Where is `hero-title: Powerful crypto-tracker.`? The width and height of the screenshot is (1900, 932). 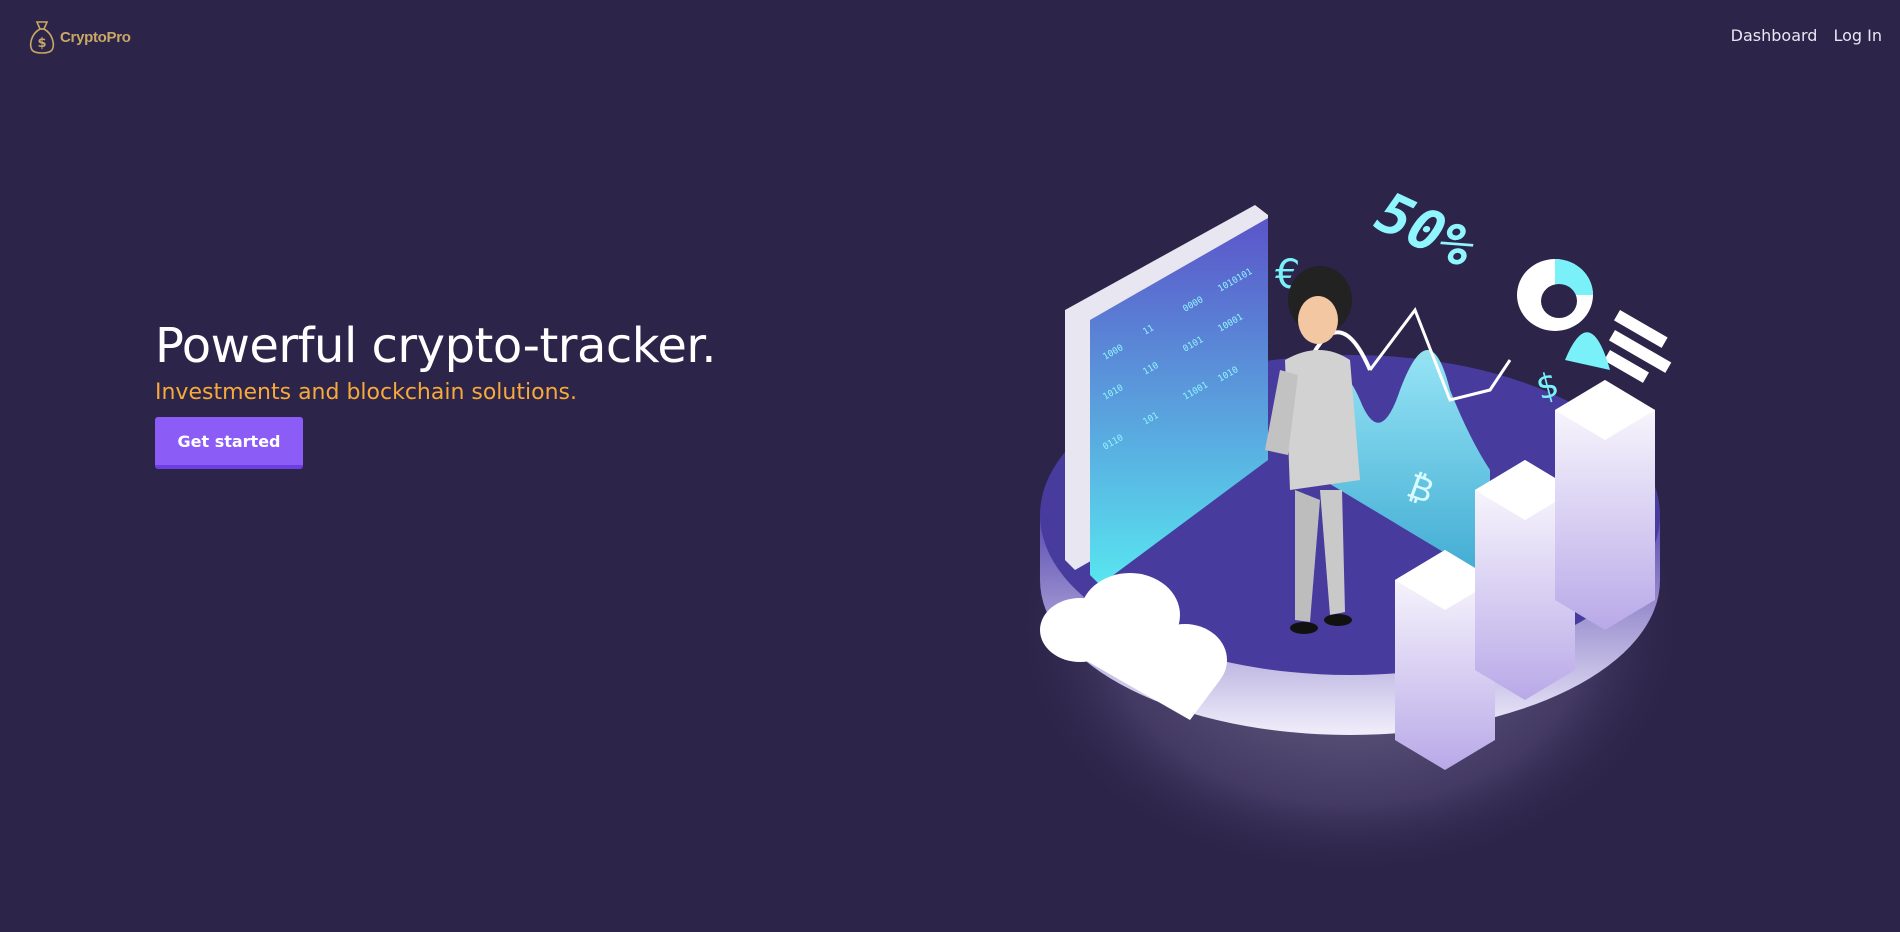
hero-title: Powerful crypto-tracker. is located at coordinates (436, 346).